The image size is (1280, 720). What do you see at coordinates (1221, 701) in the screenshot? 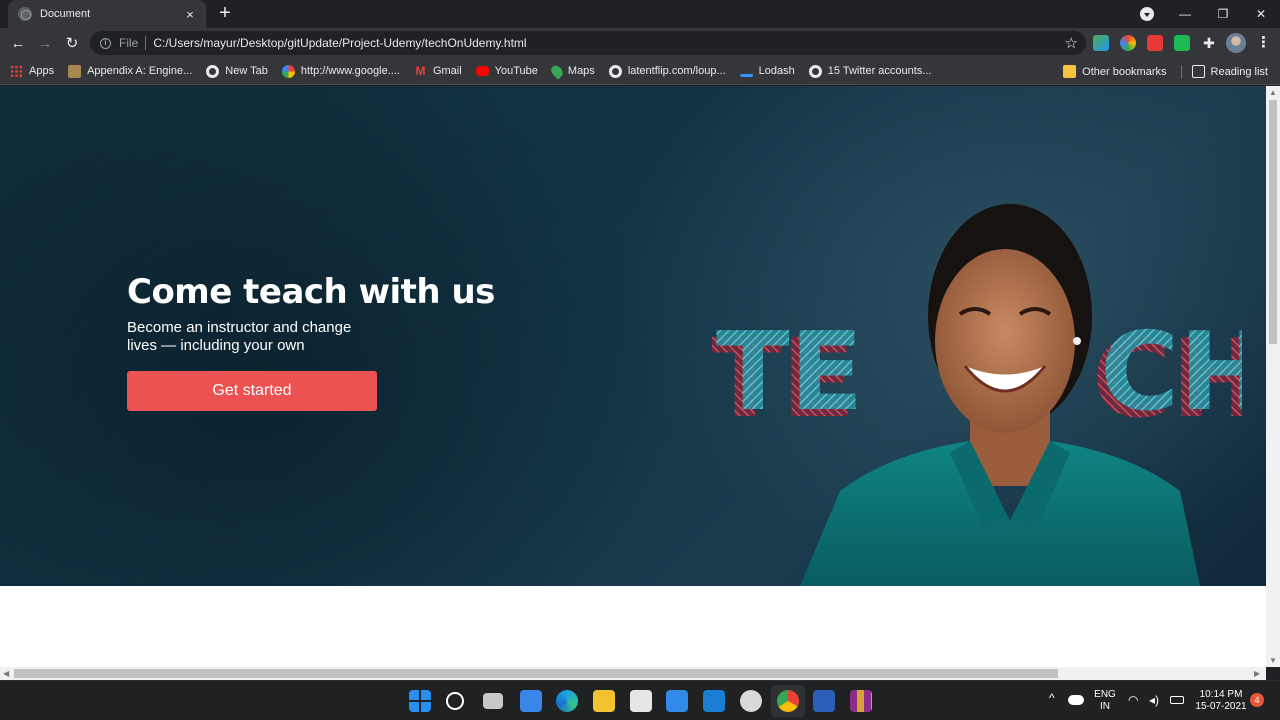
I see `clock: 10:14 PM 15-07-2021` at bounding box center [1221, 701].